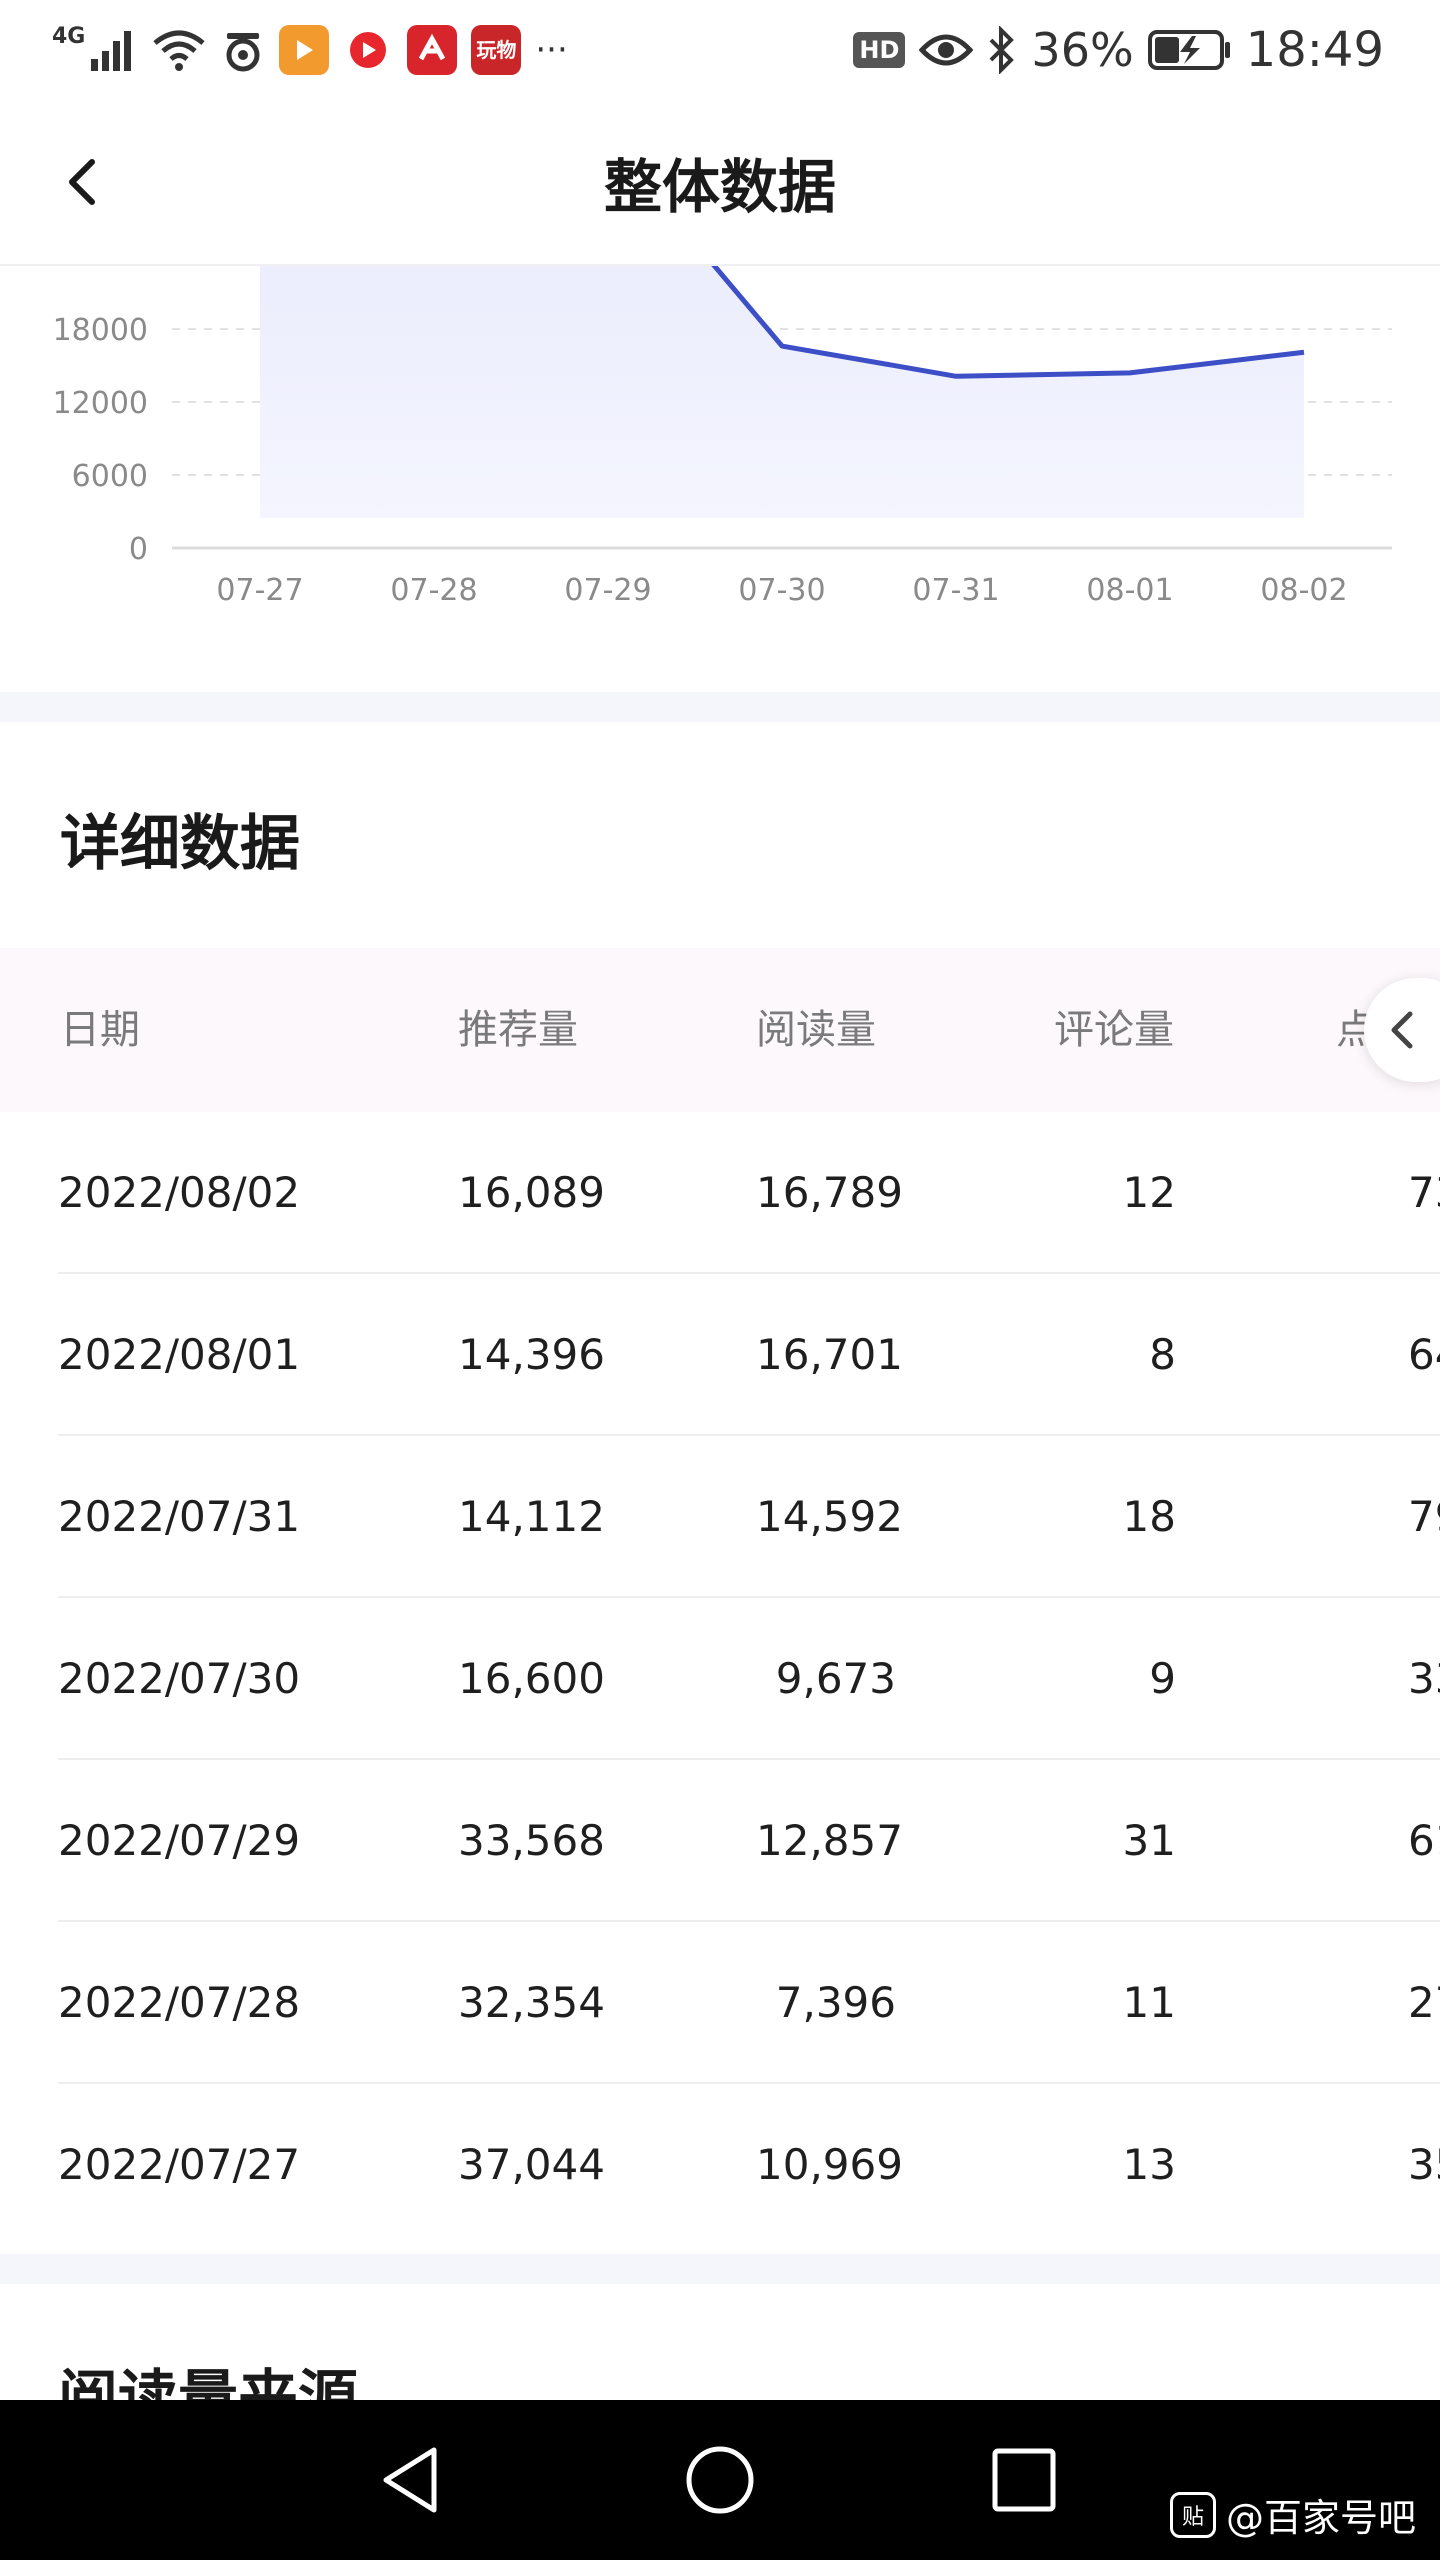 Image resolution: width=1440 pixels, height=2560 pixels. What do you see at coordinates (720, 1193) in the screenshot?
I see `table-row: 2022/08/02 16,089 16,789 12 73` at bounding box center [720, 1193].